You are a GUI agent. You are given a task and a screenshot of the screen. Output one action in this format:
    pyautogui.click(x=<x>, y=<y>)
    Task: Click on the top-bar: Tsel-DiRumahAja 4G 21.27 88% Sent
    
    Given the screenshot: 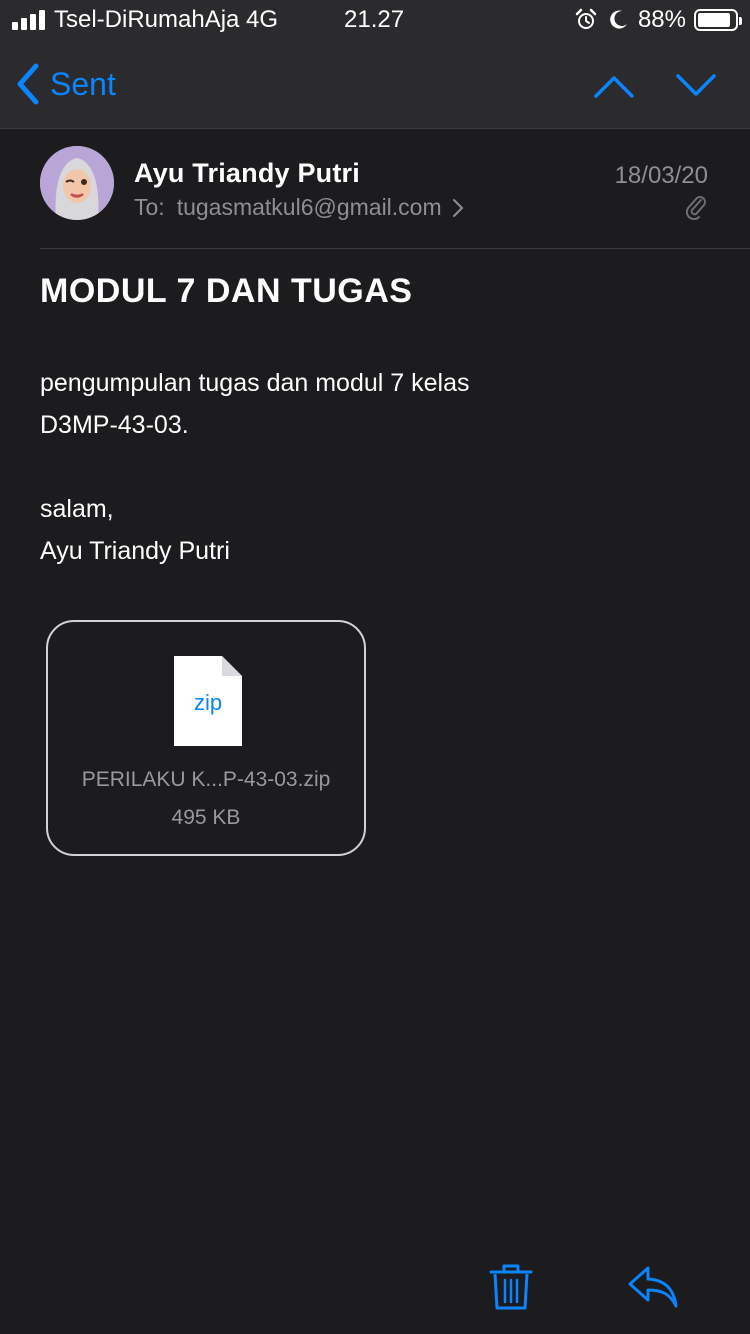 What is the action you would take?
    pyautogui.click(x=375, y=64)
    